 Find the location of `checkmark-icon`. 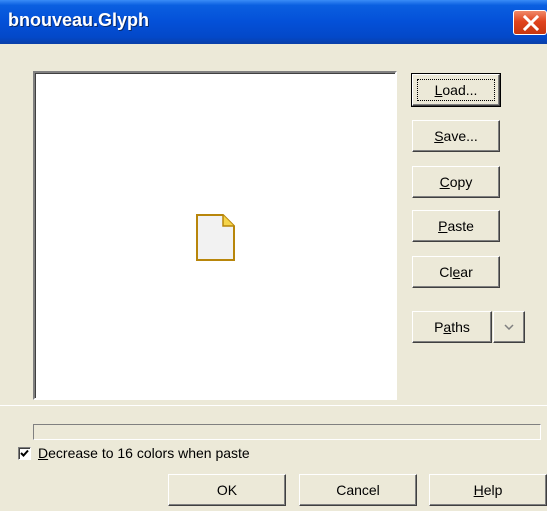

checkmark-icon is located at coordinates (24, 453).